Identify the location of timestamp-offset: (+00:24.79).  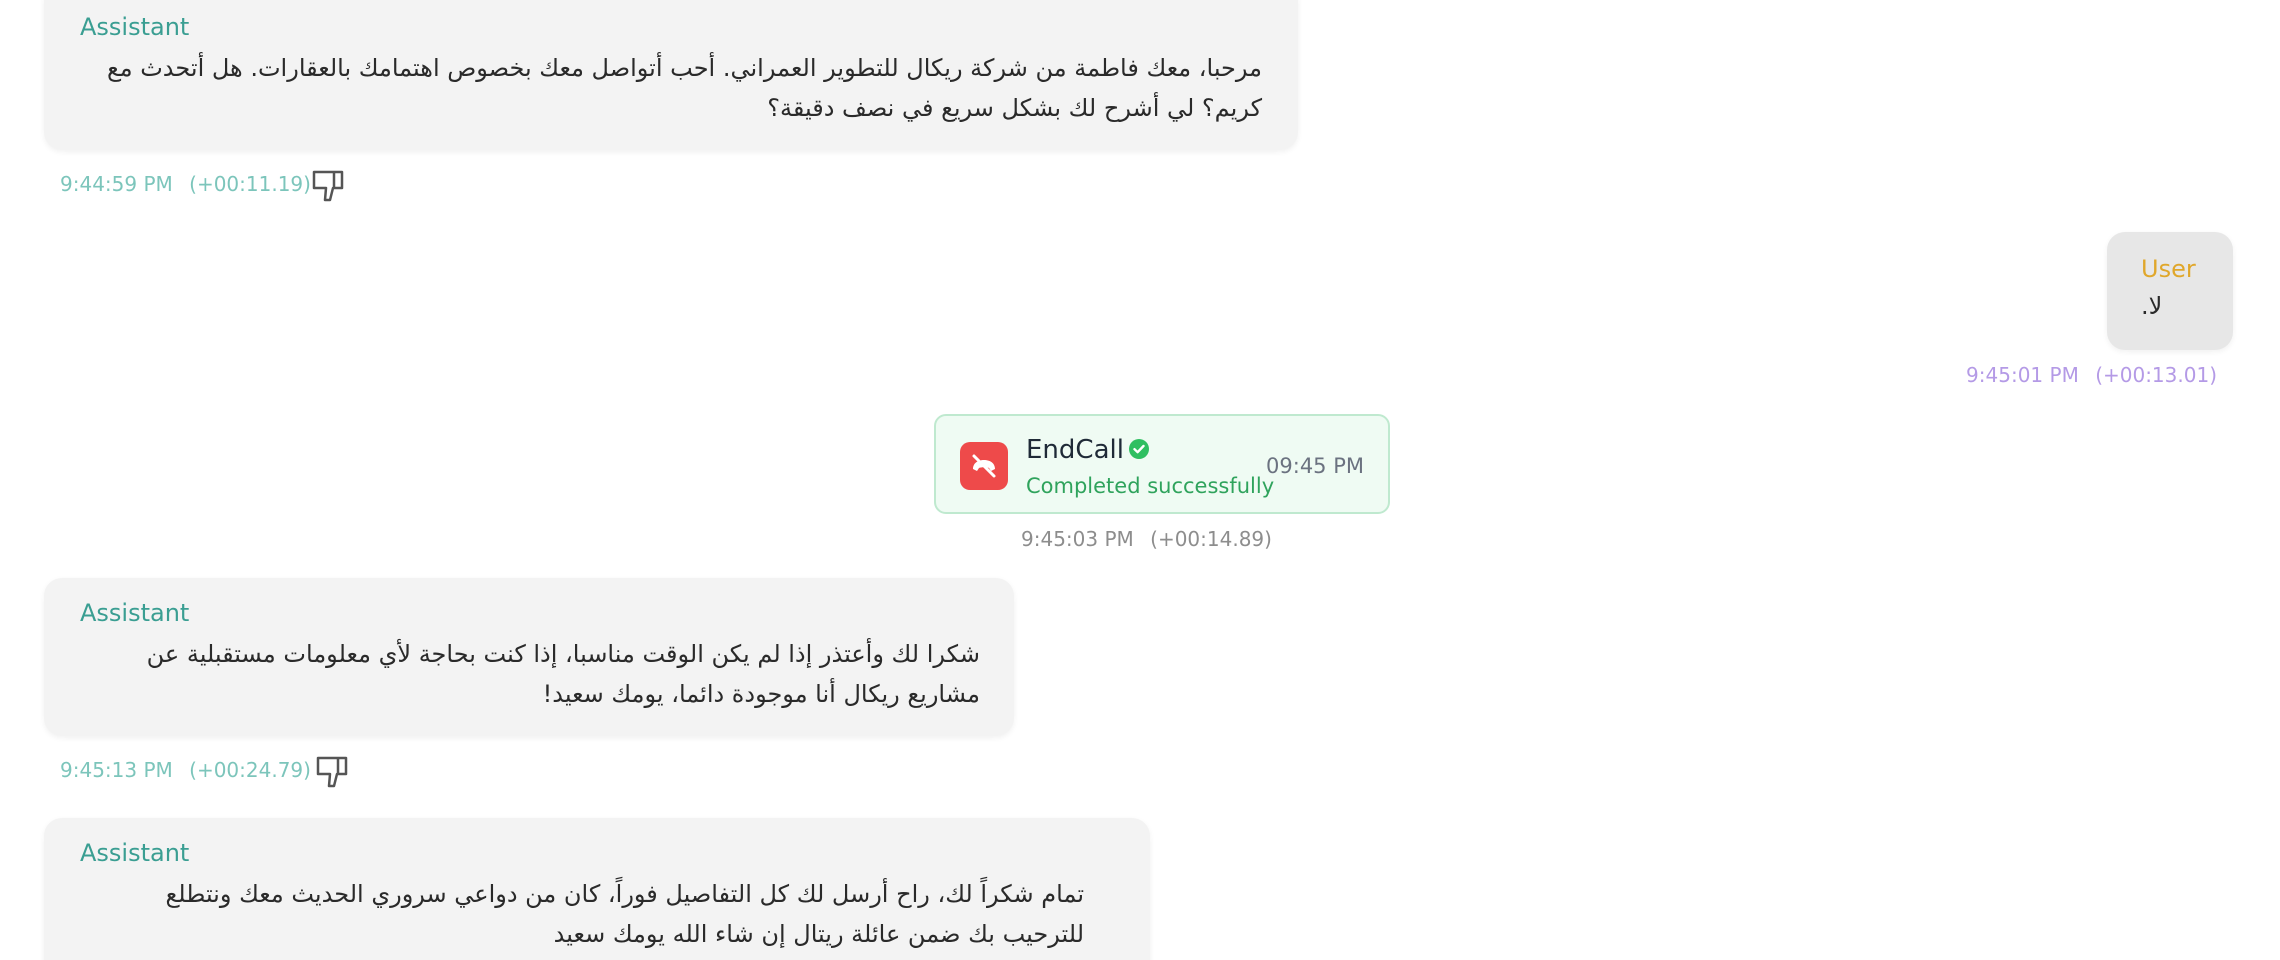
(250, 770).